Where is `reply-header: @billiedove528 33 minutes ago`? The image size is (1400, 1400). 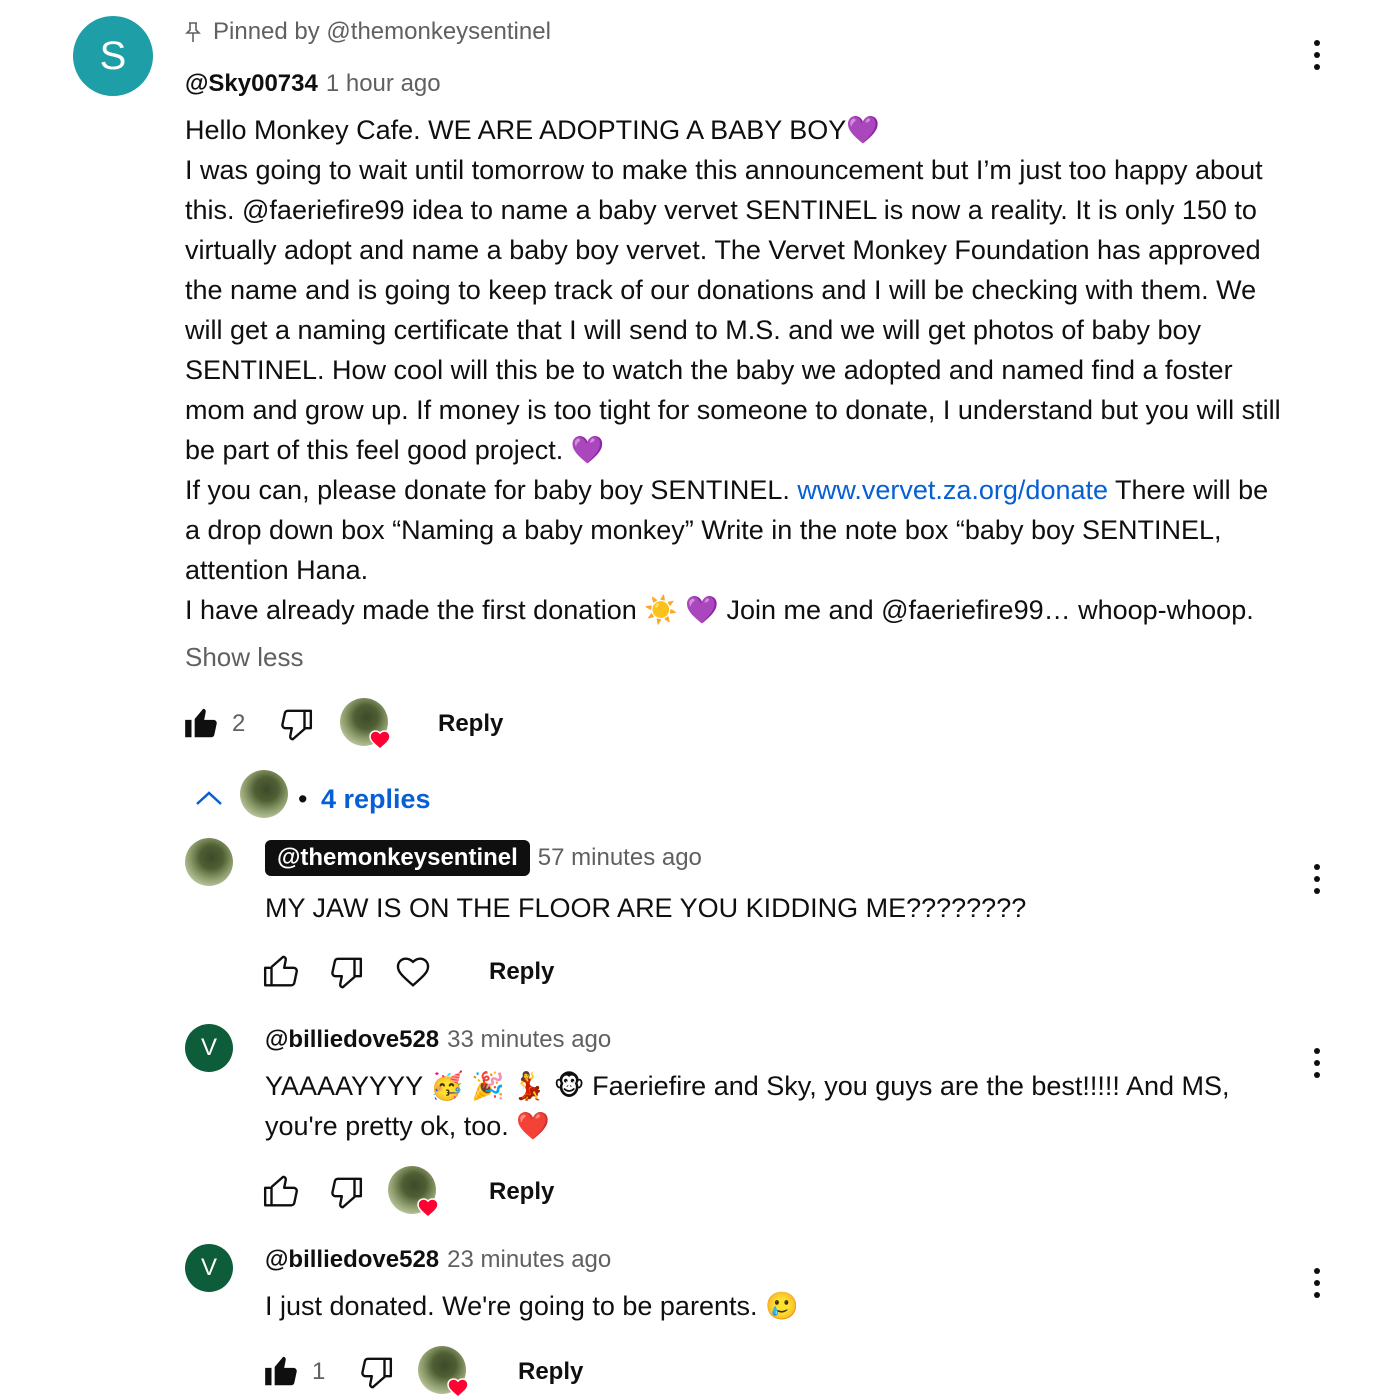
reply-header: @billiedove528 33 minutes ago is located at coordinates (438, 1040).